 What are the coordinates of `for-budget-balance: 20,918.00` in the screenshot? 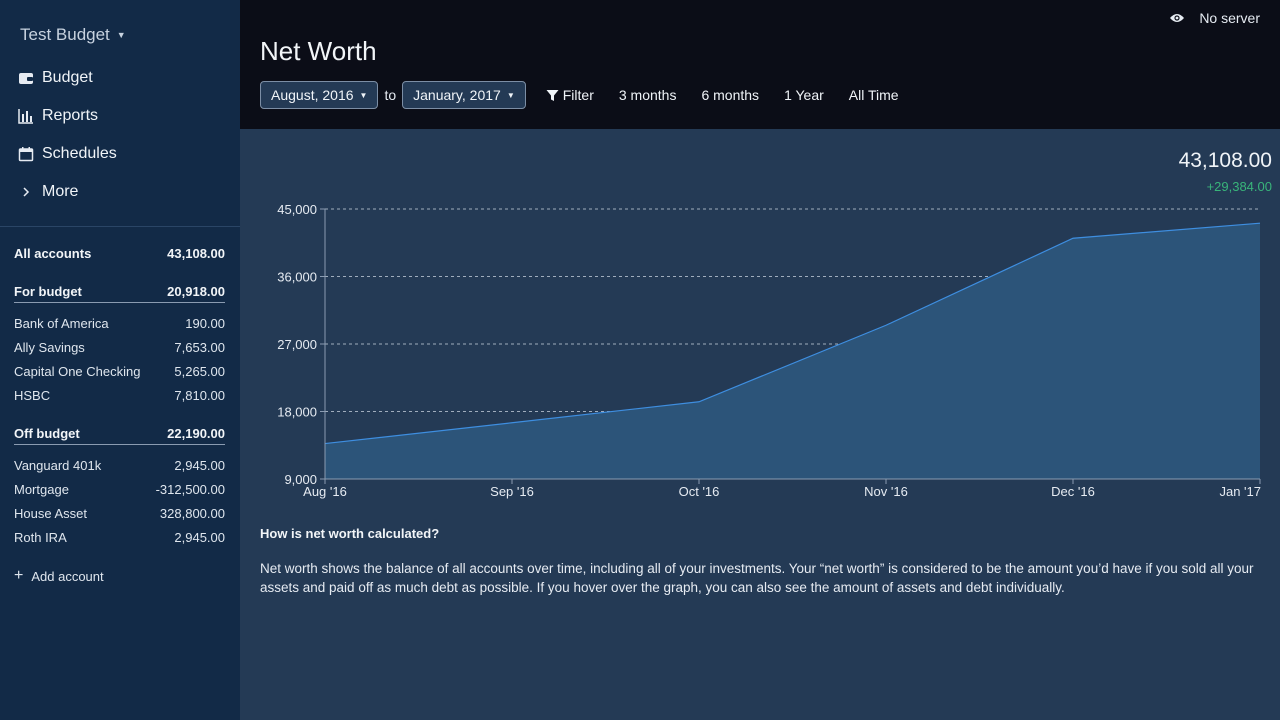 It's located at (196, 291).